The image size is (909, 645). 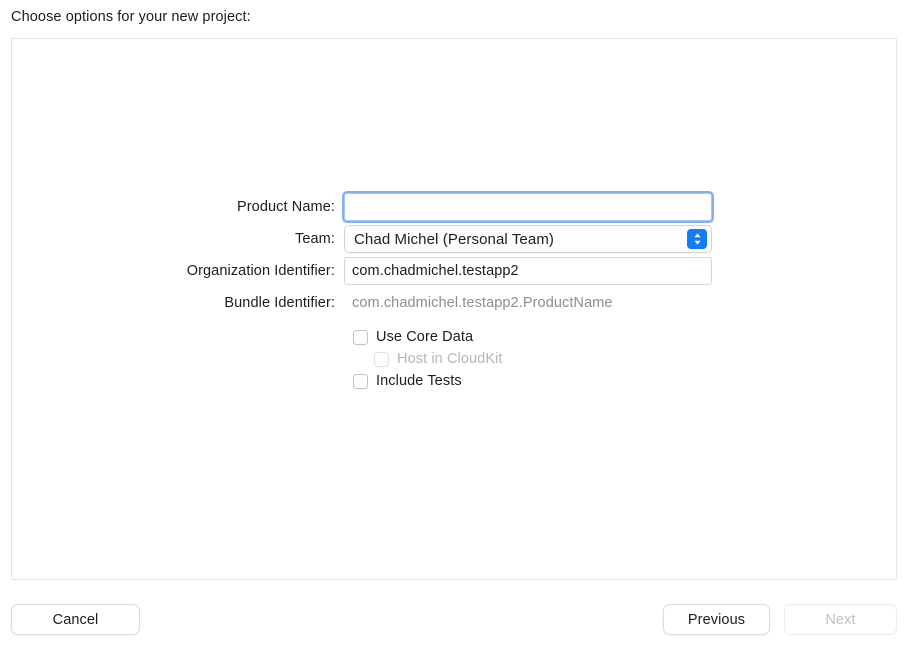 I want to click on row-use-core-data: Use Core Data, so click(x=454, y=337).